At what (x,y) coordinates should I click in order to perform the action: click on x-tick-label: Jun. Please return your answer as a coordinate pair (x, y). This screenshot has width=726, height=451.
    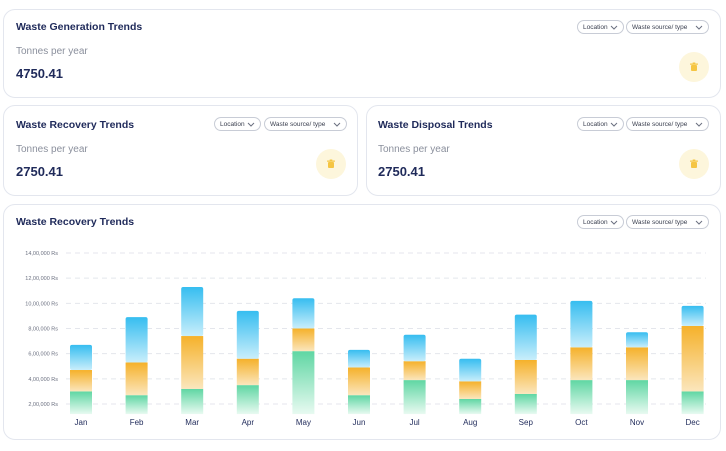
    Looking at the image, I should click on (359, 422).